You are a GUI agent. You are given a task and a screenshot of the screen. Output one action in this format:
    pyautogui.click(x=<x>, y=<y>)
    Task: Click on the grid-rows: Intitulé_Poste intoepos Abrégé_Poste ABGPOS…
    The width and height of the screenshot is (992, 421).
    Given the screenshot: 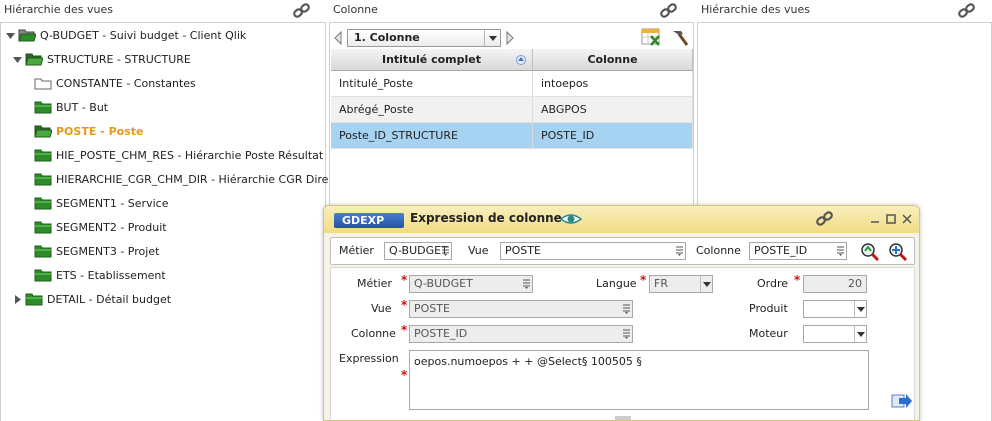 What is the action you would take?
    pyautogui.click(x=512, y=110)
    